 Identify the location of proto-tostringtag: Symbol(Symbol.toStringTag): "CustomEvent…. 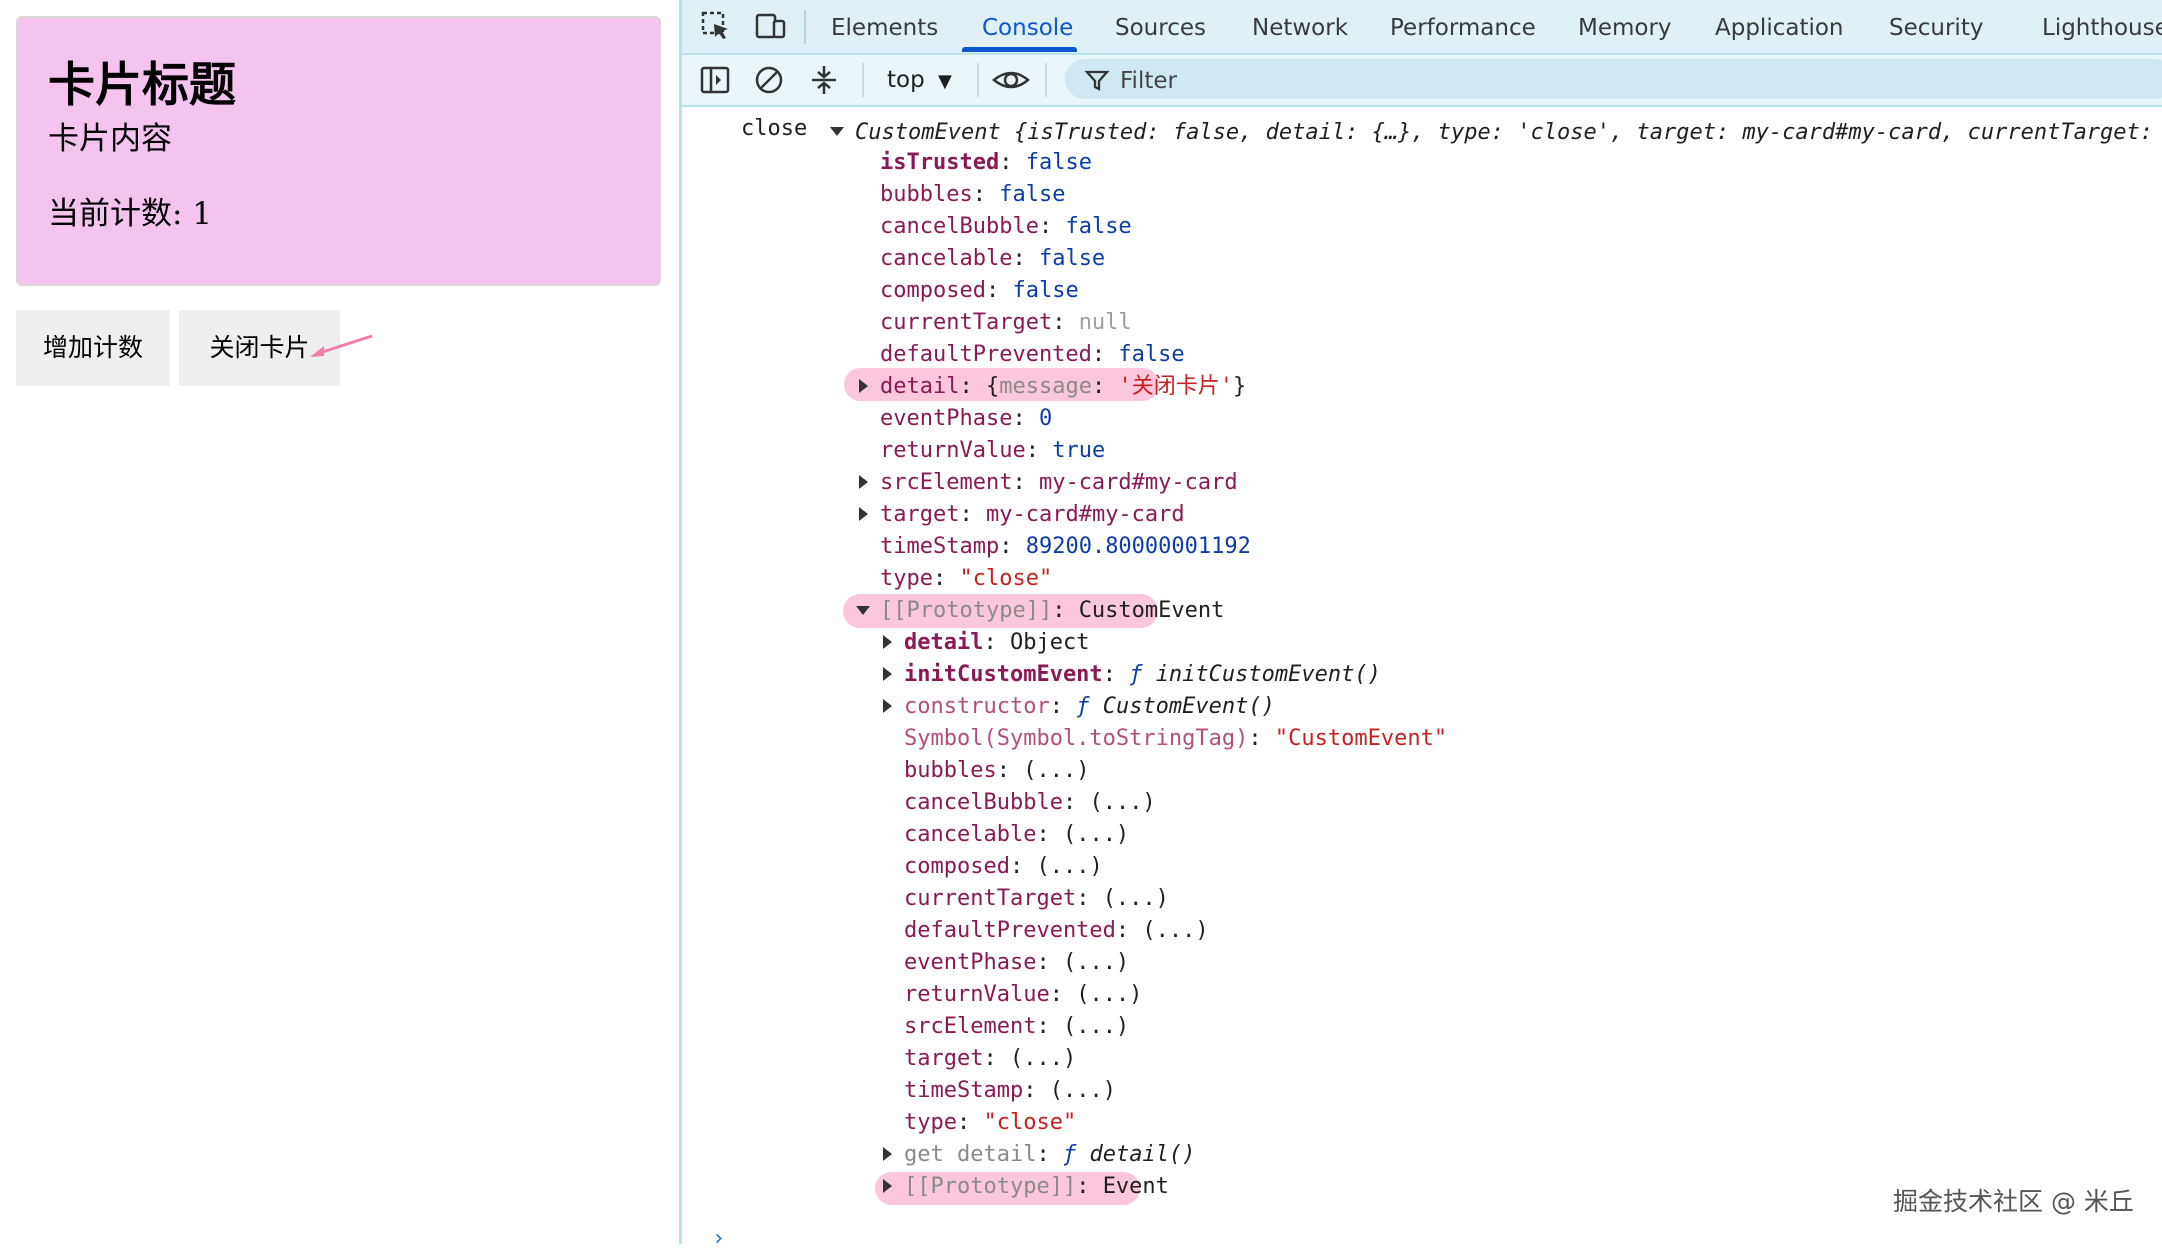
(1176, 738).